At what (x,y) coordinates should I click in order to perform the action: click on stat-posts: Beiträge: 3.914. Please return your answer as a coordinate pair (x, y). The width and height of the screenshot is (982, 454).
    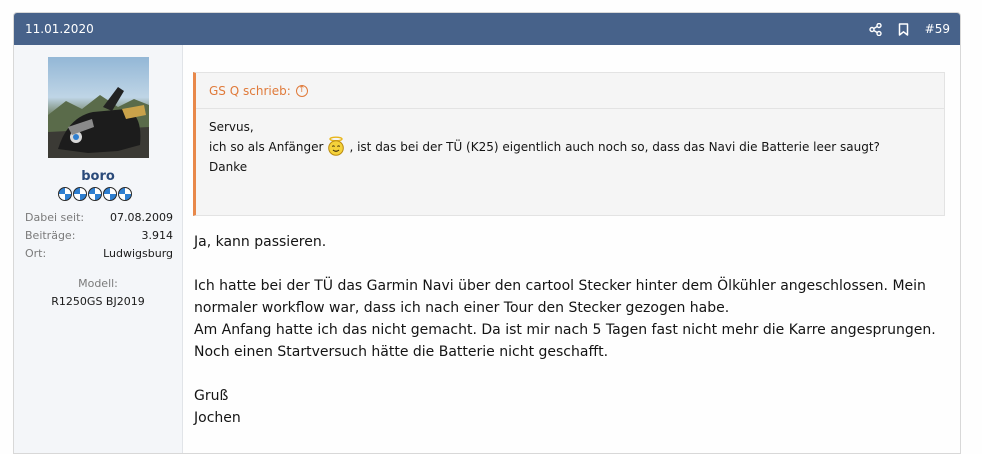
    Looking at the image, I should click on (99, 236).